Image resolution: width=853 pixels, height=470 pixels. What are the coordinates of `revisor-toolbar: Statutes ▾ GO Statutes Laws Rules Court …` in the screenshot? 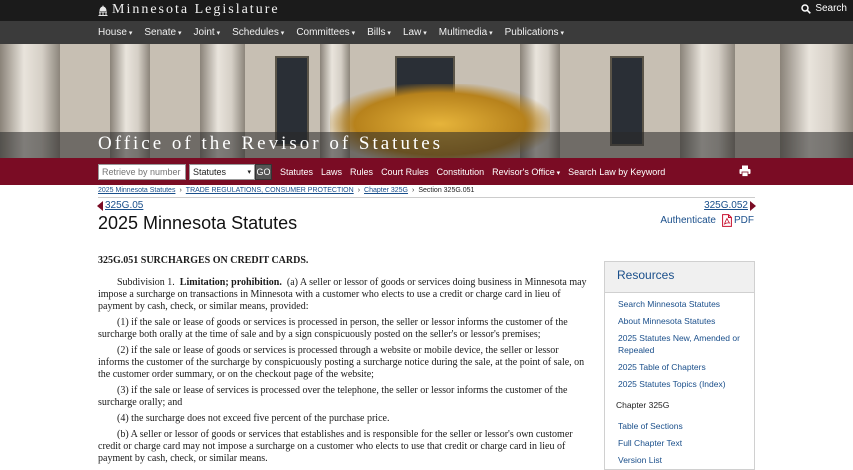 It's located at (426, 171).